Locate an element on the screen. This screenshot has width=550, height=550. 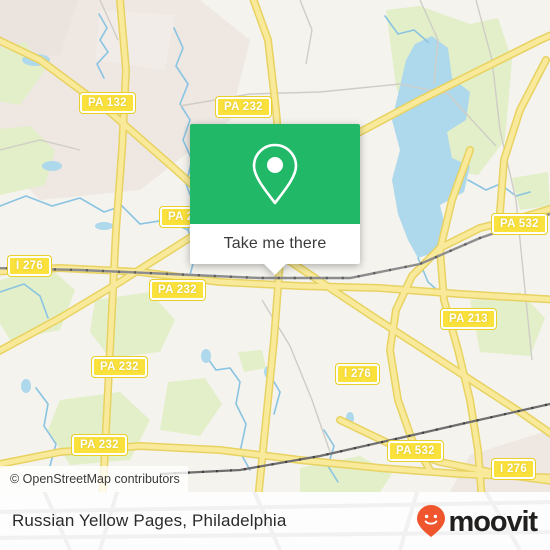
popup-tail is located at coordinates (275, 269).